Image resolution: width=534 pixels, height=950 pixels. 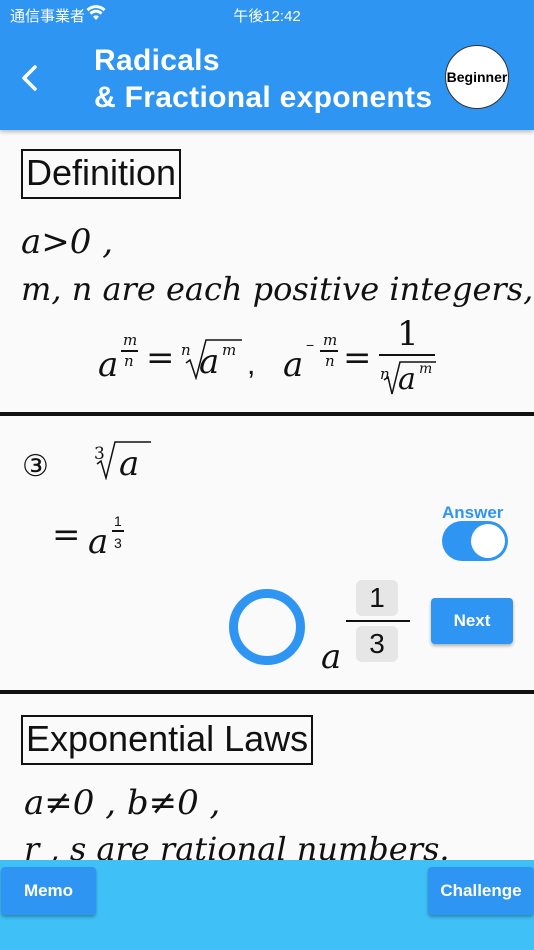 What do you see at coordinates (129, 464) in the screenshot?
I see `problem-radicand: a` at bounding box center [129, 464].